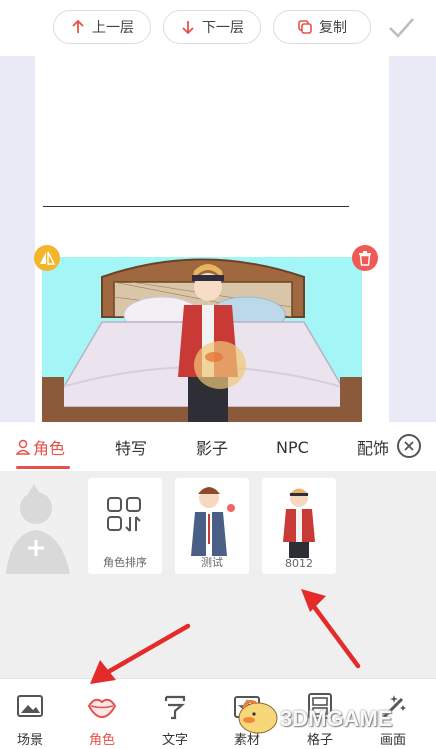 The width and height of the screenshot is (436, 749). I want to click on character-sort-card: 角色排序, so click(125, 526).